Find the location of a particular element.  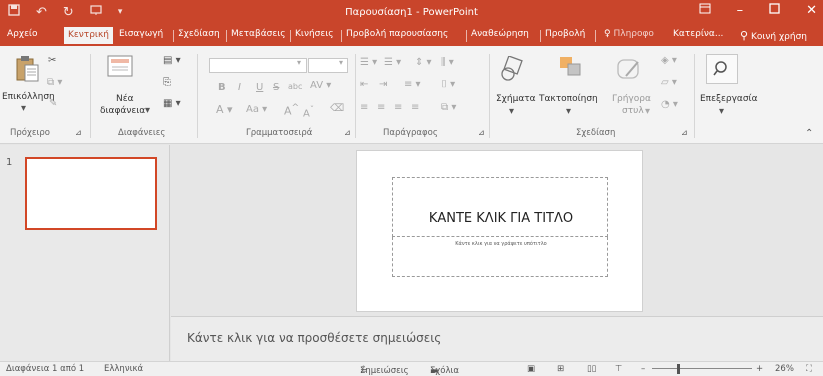

zoom-slider-thumb is located at coordinates (678, 369).